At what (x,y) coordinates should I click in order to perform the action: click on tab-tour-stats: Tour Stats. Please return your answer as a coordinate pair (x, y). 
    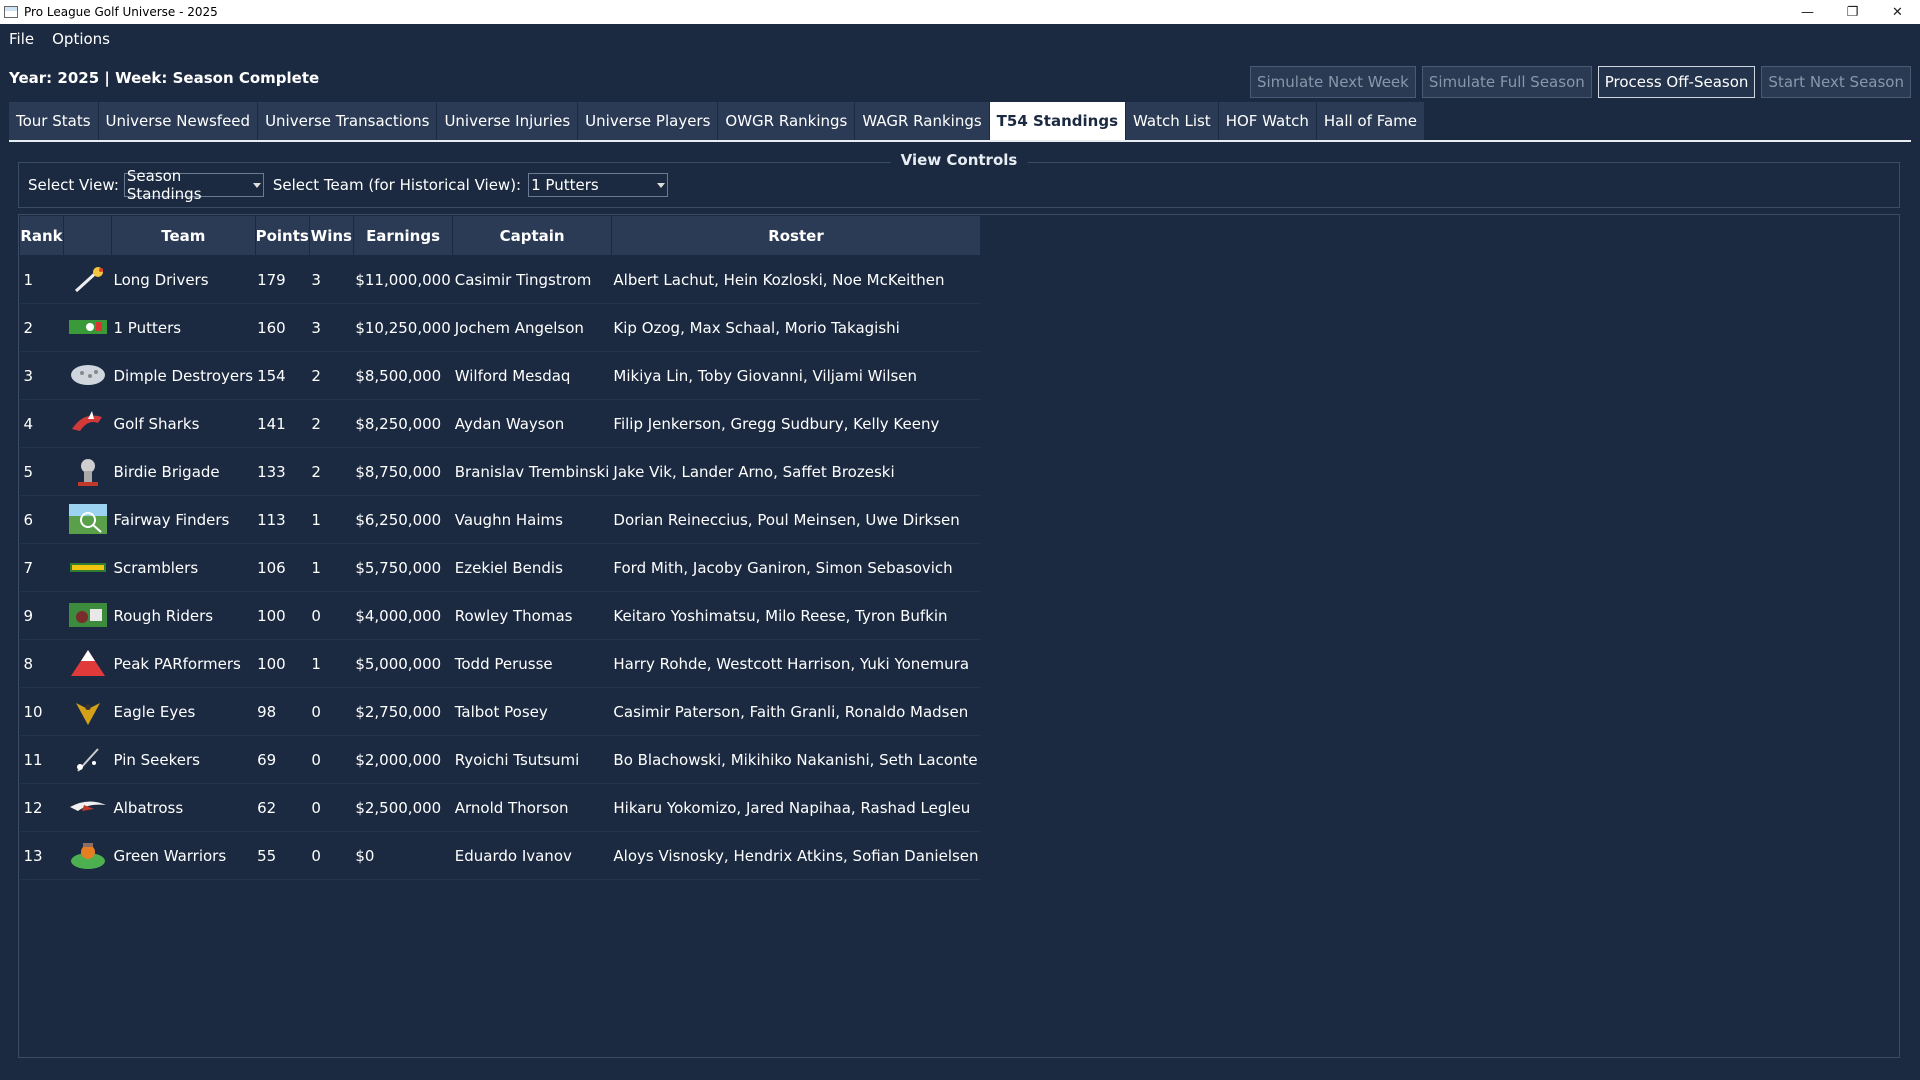
    Looking at the image, I should click on (54, 121).